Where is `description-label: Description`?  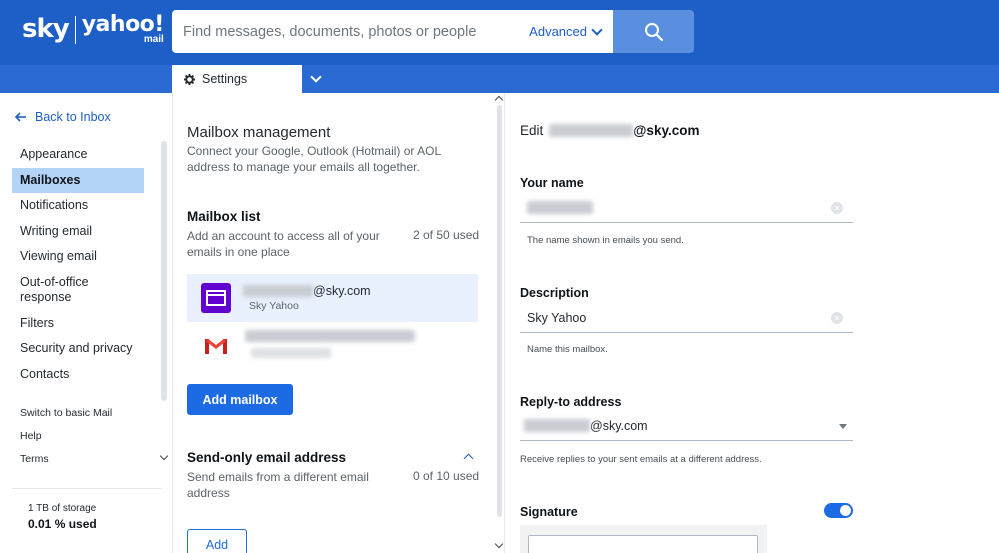 description-label: Description is located at coordinates (554, 293).